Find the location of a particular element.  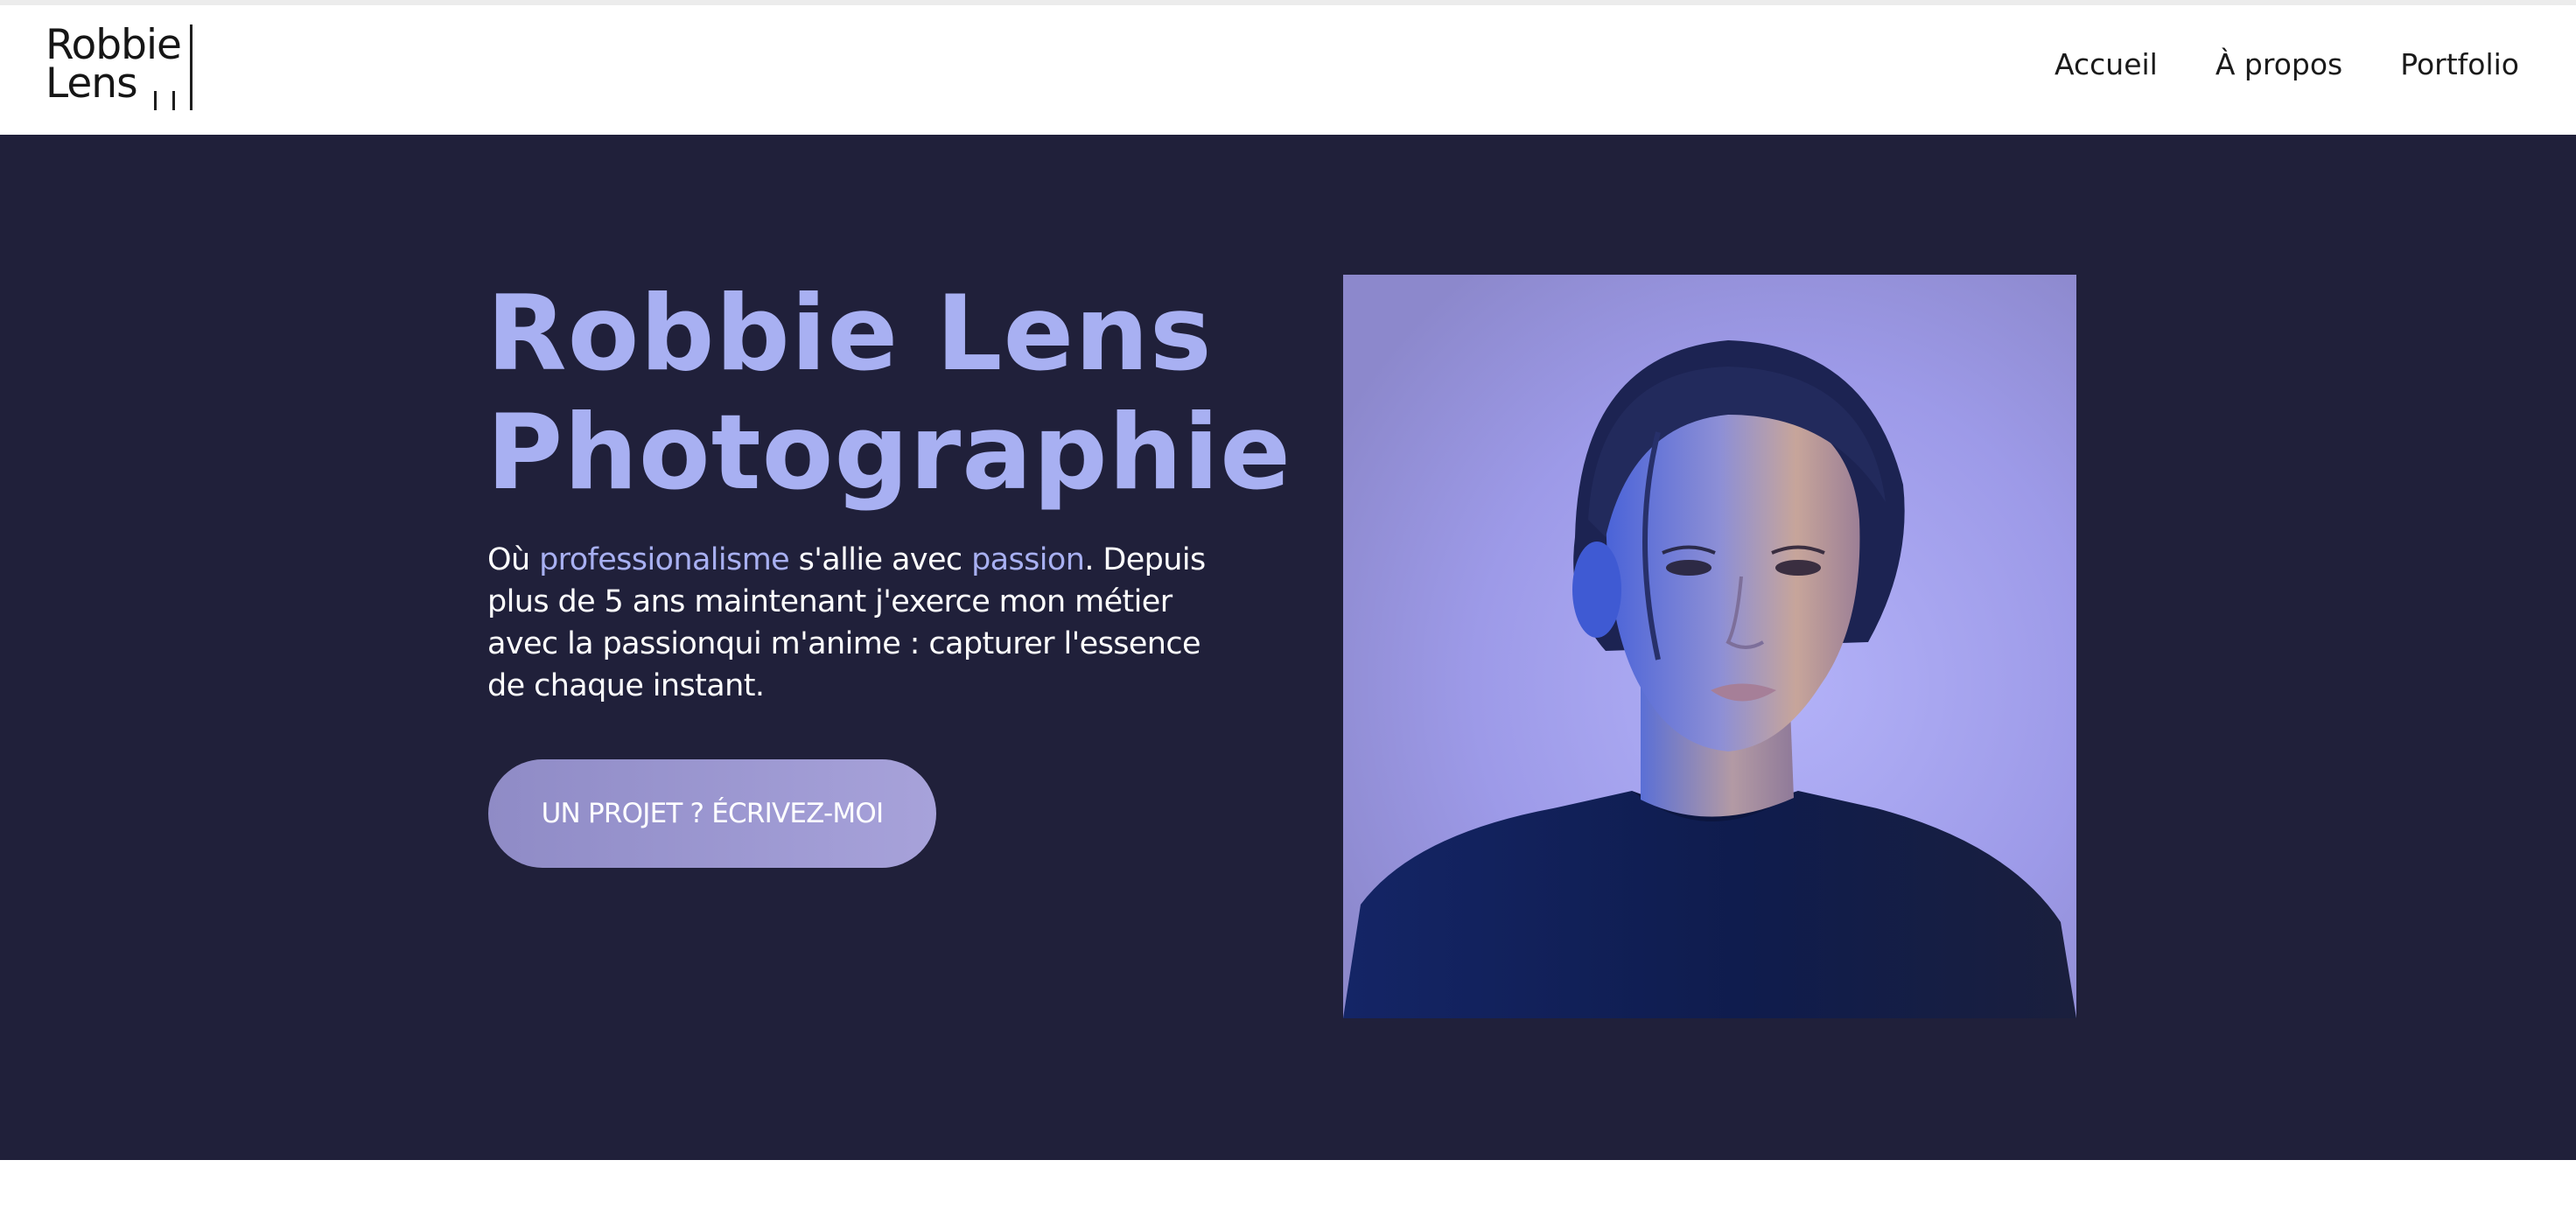

nav-item-a-propos: À propos is located at coordinates (2279, 64).